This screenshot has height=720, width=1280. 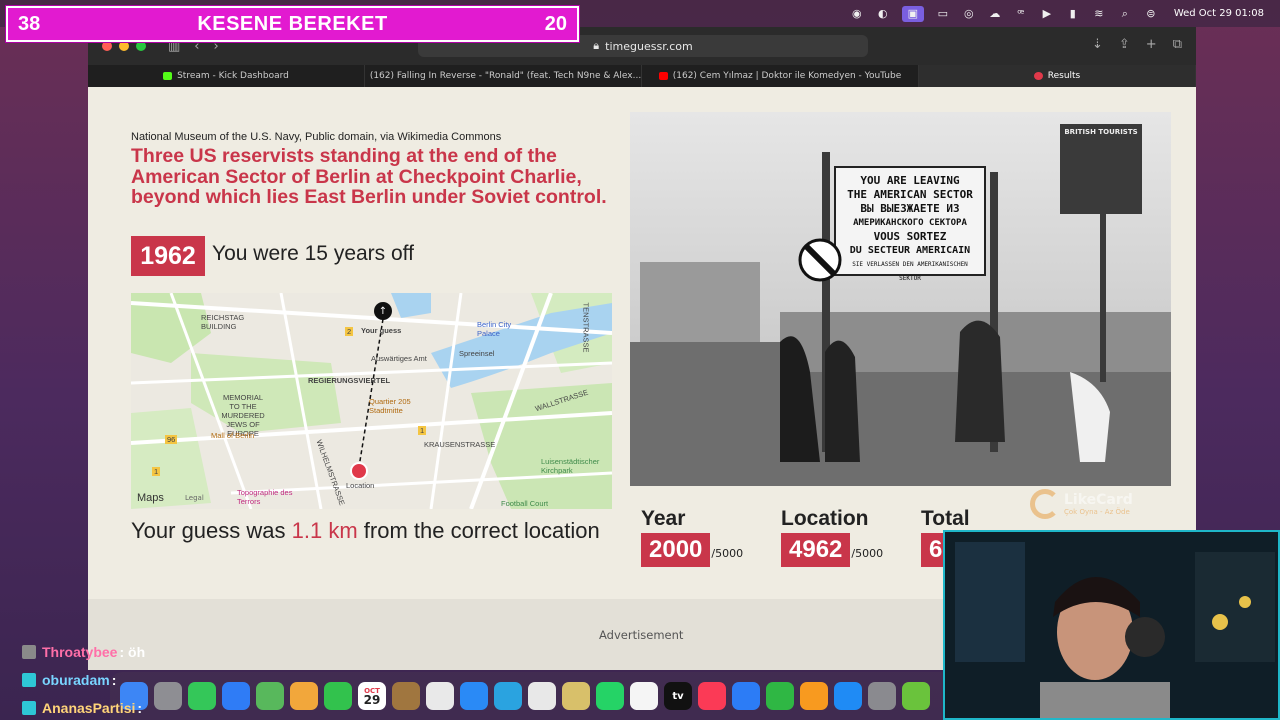 What do you see at coordinates (848, 696) in the screenshot?
I see `appstore-icon` at bounding box center [848, 696].